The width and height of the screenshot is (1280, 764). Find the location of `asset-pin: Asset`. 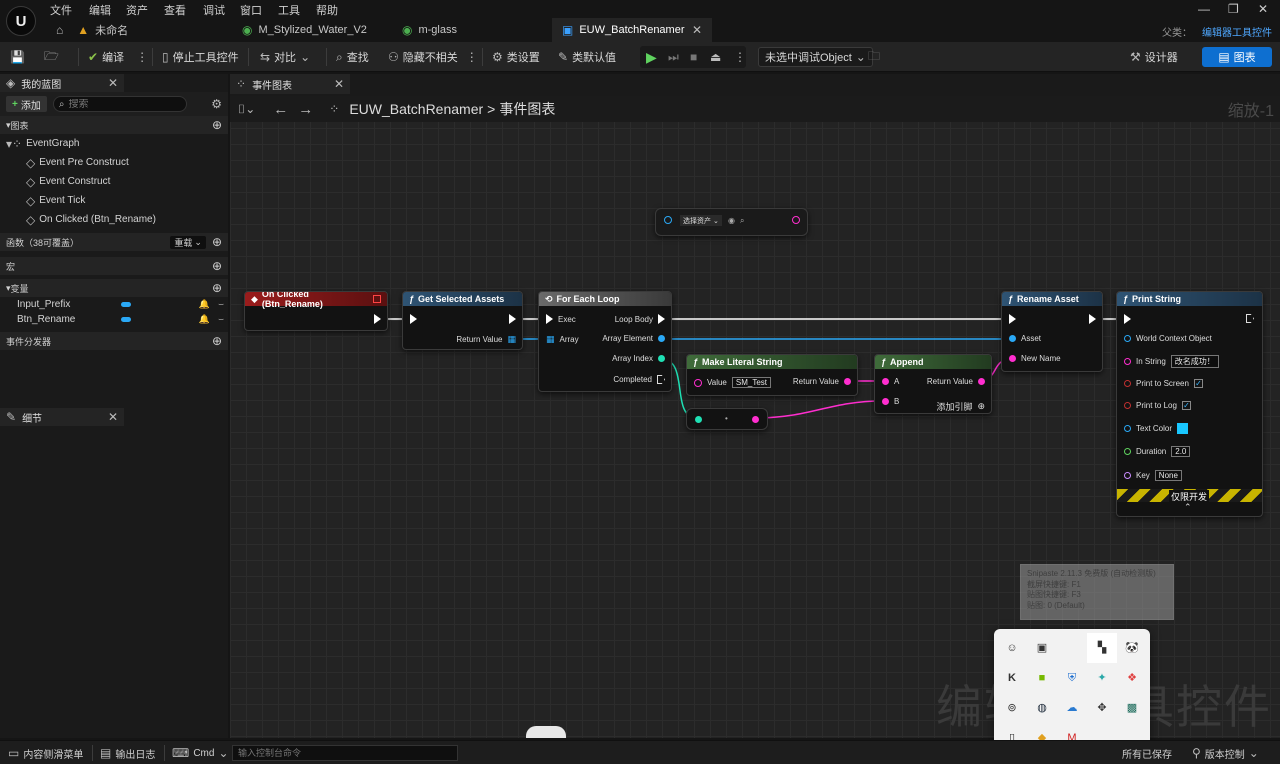

asset-pin: Asset is located at coordinates (1025, 338).